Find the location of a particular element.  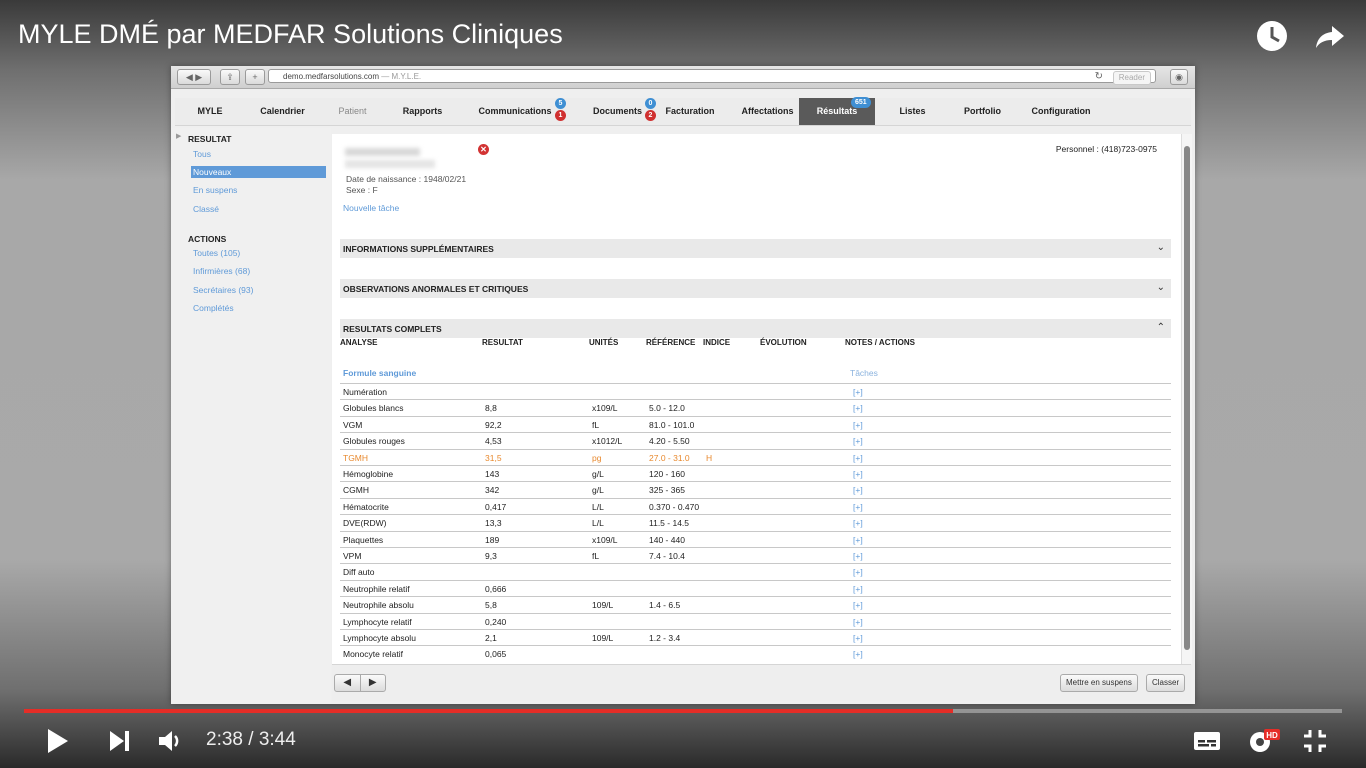

nav-configuration: Configuration is located at coordinates (1061, 111).